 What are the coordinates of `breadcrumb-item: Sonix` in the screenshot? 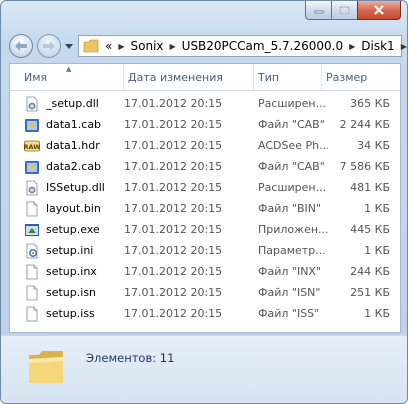 It's located at (147, 46).